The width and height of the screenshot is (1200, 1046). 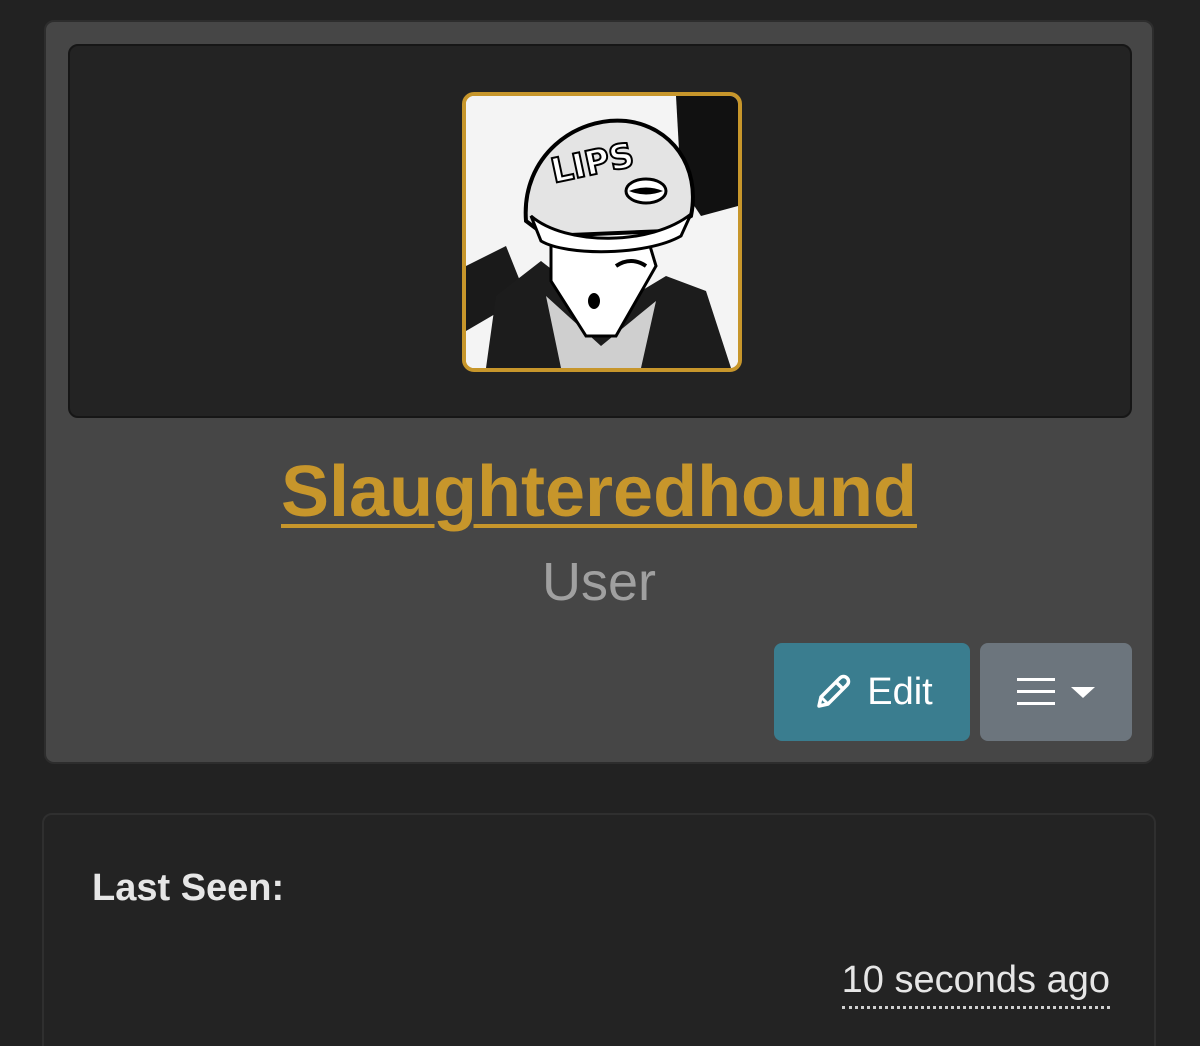 I want to click on avatar-image: LIPS, so click(x=602, y=232).